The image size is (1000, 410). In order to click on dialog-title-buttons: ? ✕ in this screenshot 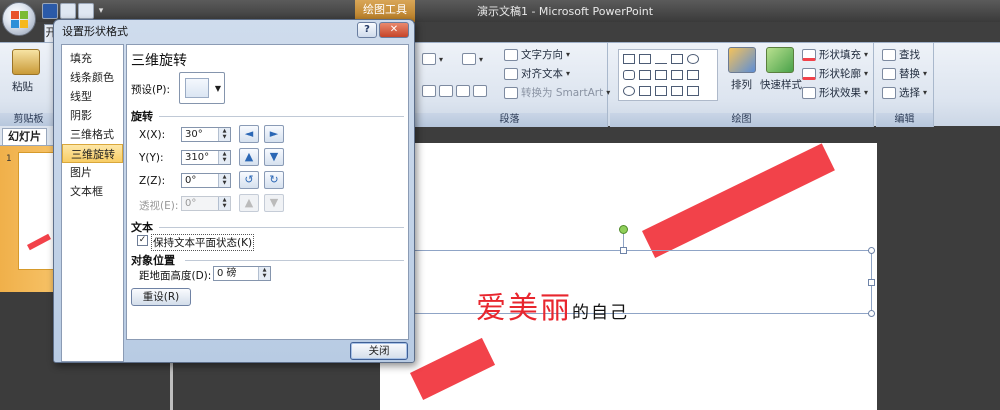, I will do `click(383, 30)`.